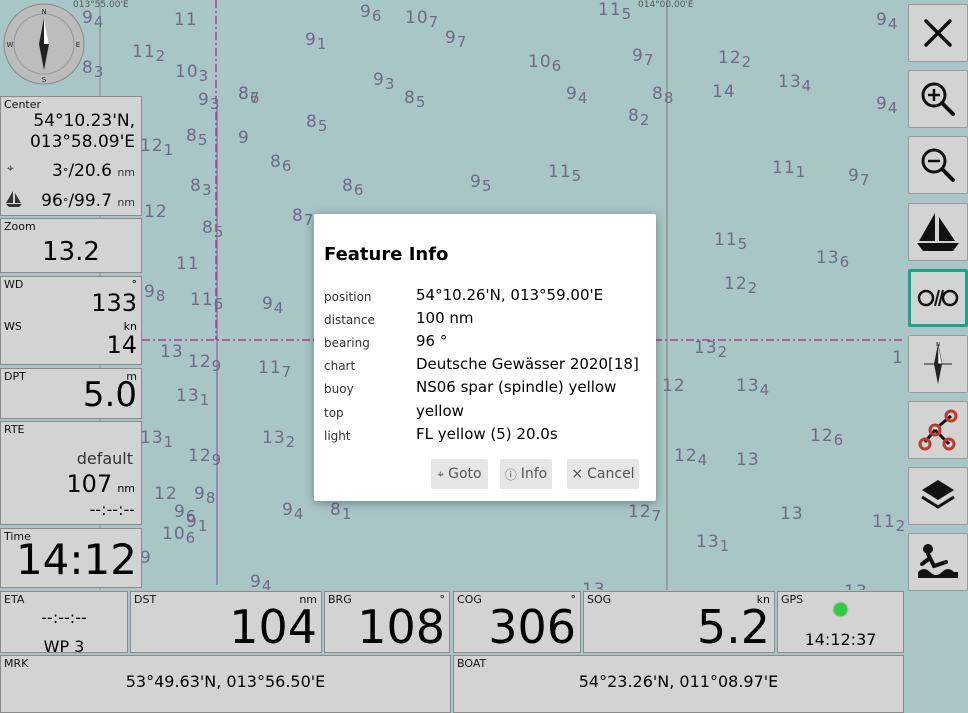 Image resolution: width=968 pixels, height=713 pixels. I want to click on center-lat: 54°10.23'N,, so click(84, 121).